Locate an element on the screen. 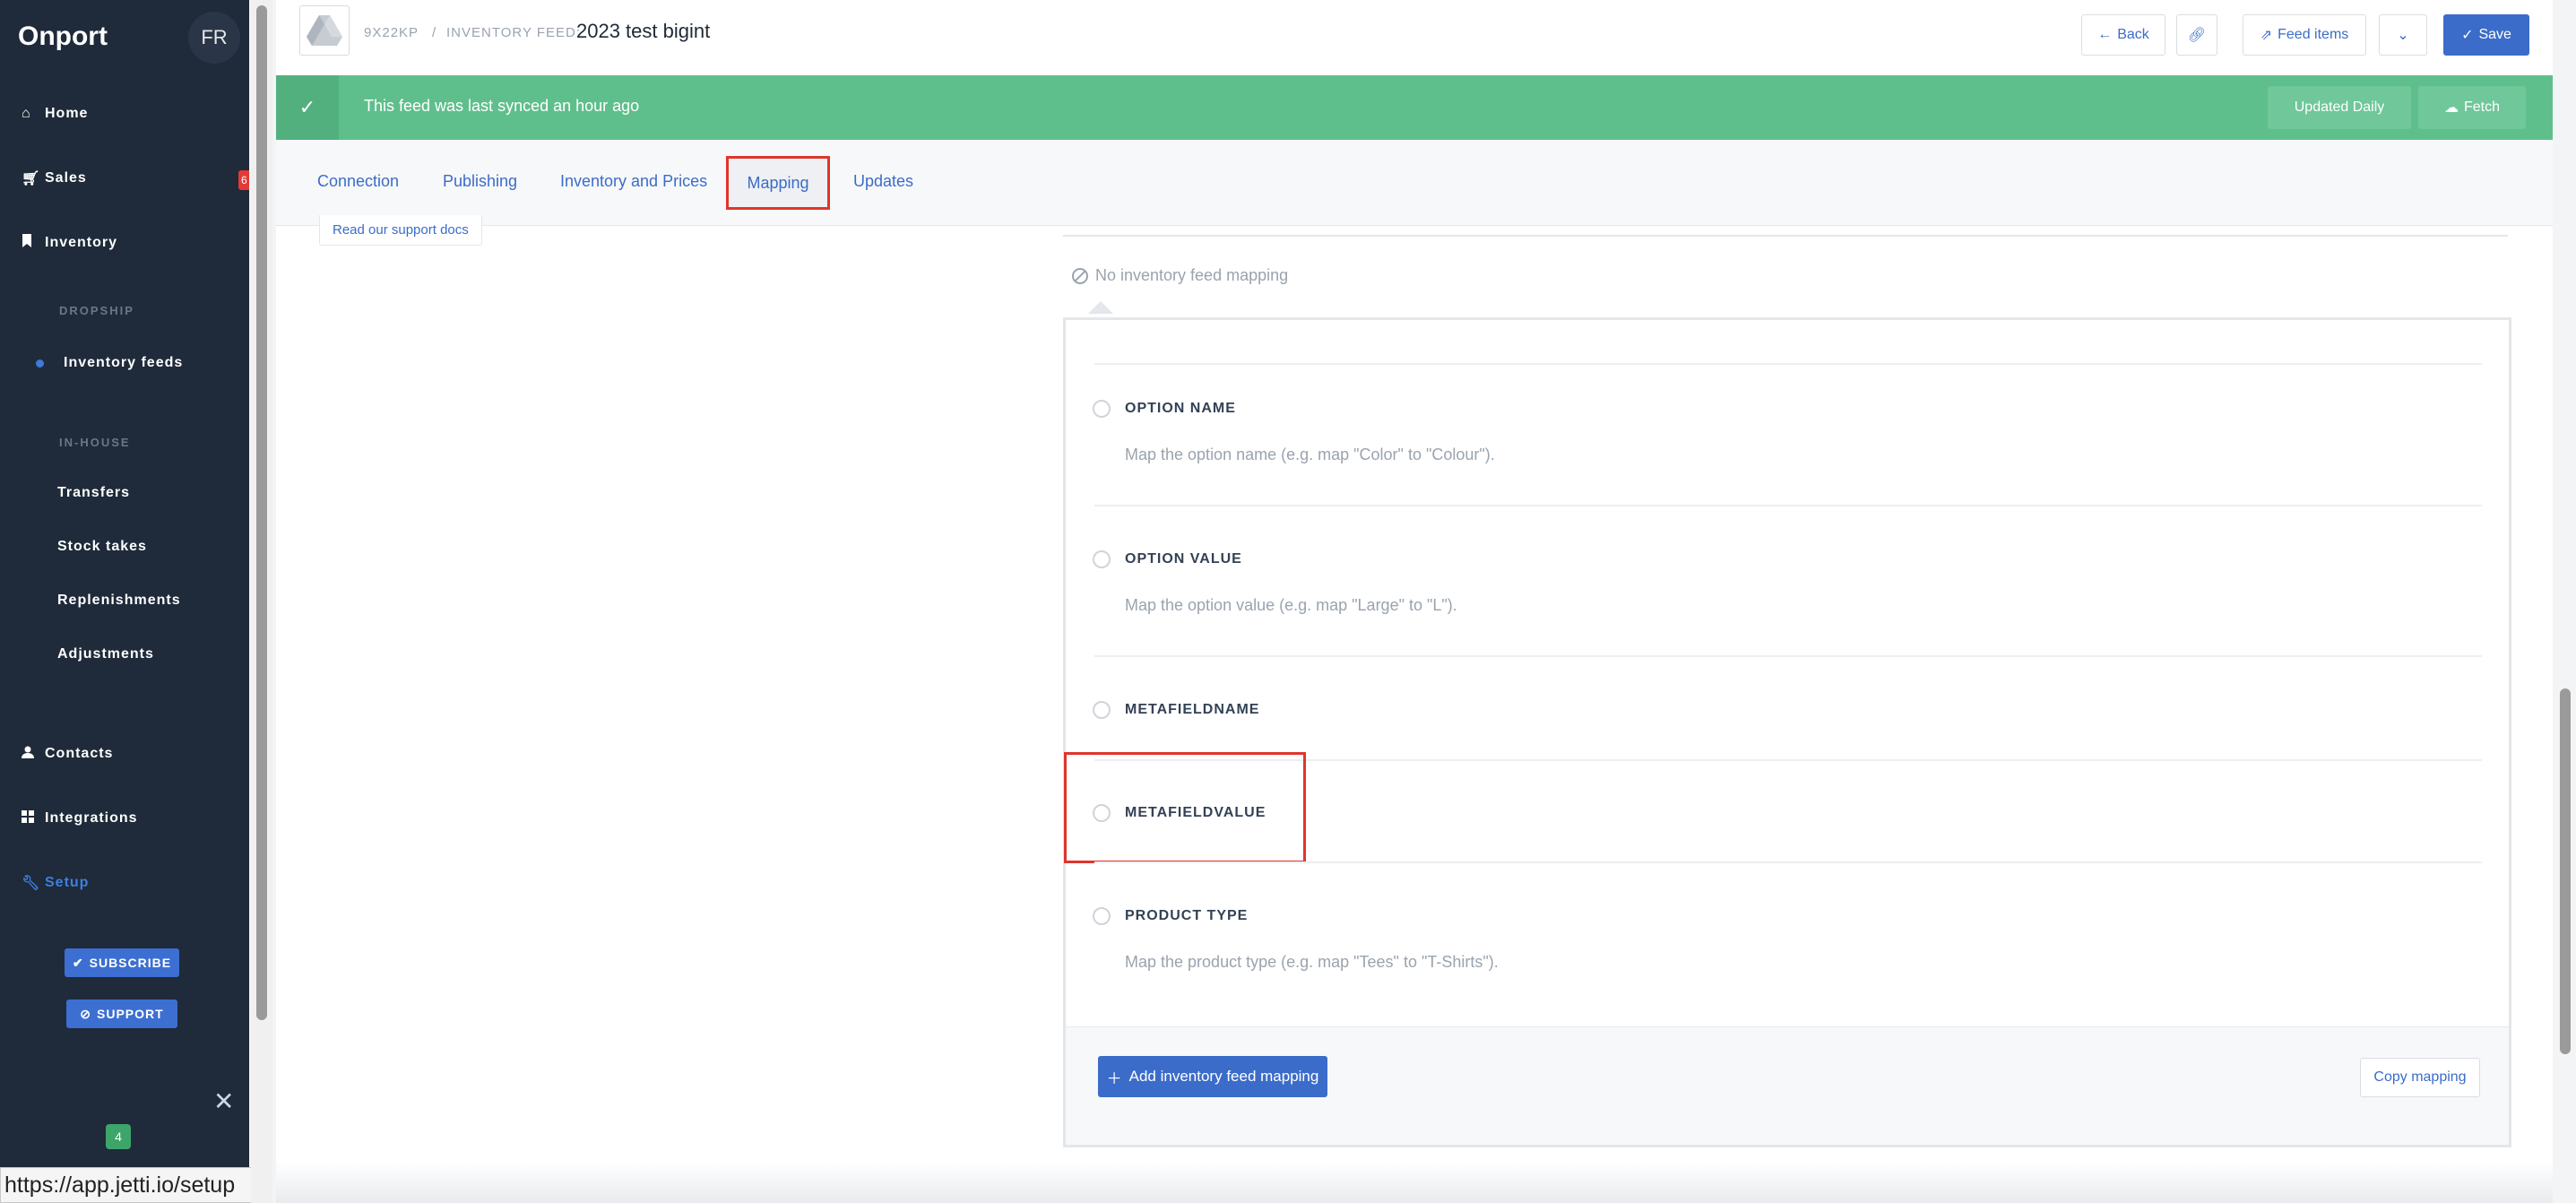 The height and width of the screenshot is (1203, 2576). option-name-radio-row: OPTION NAME is located at coordinates (1164, 409).